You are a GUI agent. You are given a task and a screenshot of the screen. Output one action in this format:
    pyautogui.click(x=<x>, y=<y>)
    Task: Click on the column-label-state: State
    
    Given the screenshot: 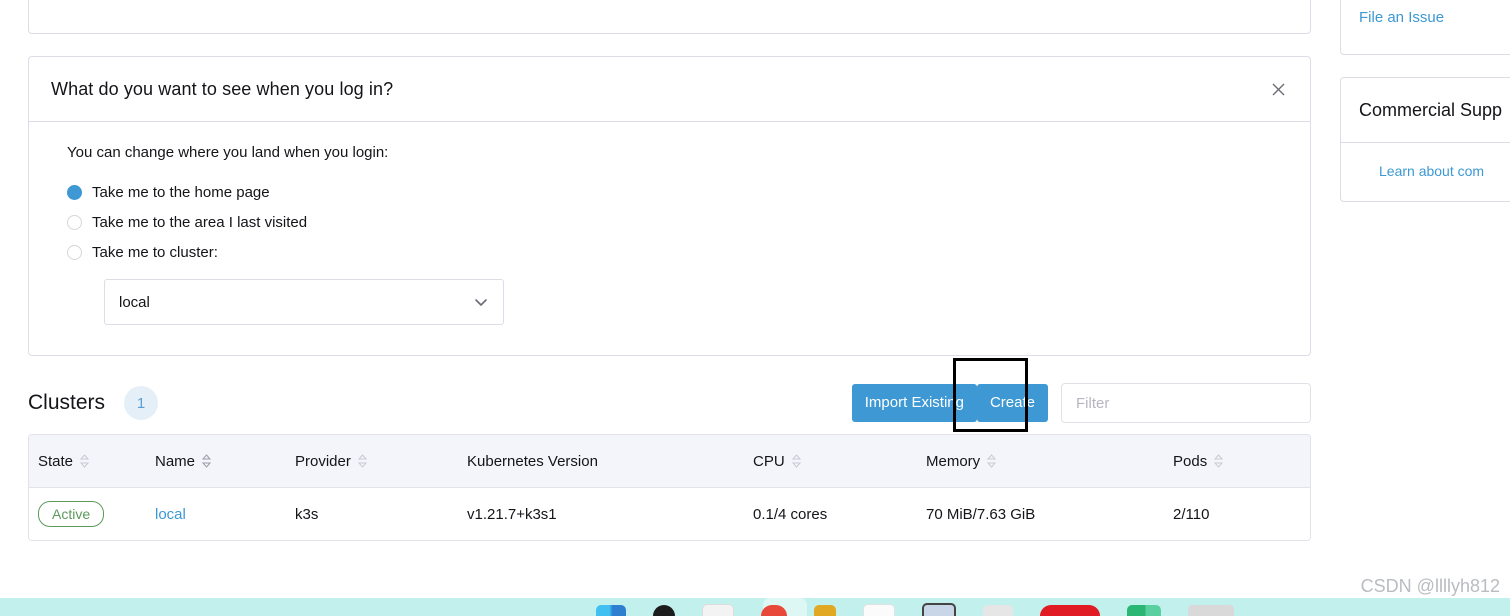 What is the action you would take?
    pyautogui.click(x=56, y=461)
    